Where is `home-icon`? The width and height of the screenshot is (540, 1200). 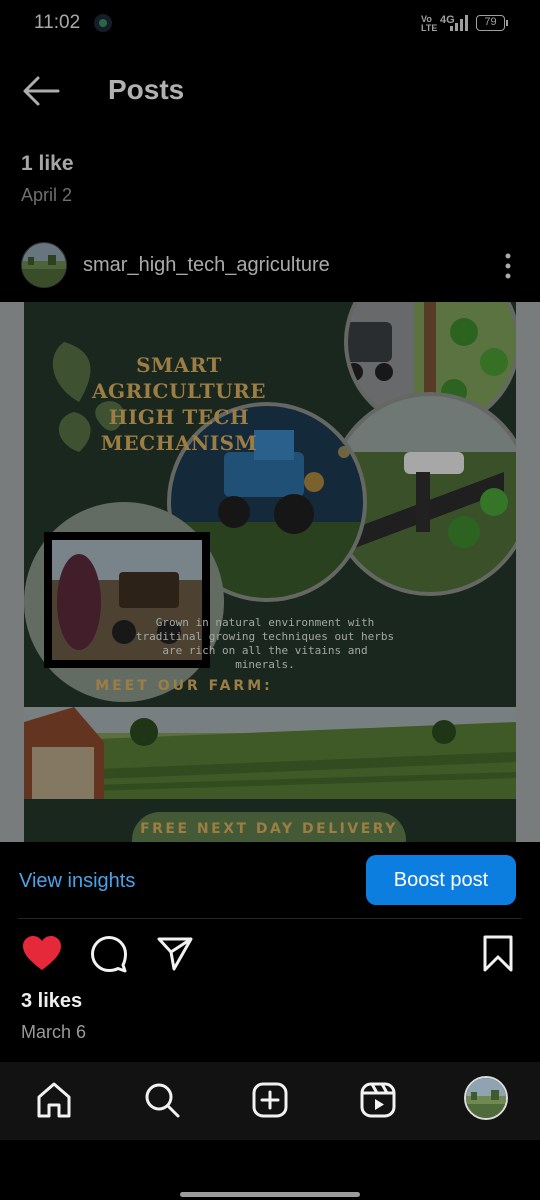 home-icon is located at coordinates (54, 1100).